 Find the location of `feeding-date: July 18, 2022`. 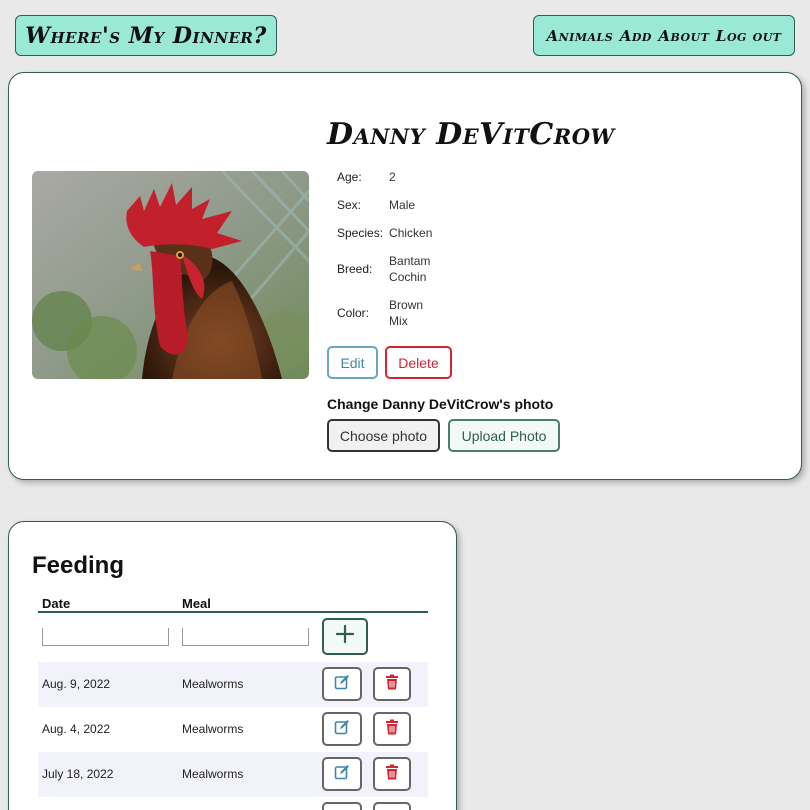

feeding-date: July 18, 2022 is located at coordinates (78, 774).